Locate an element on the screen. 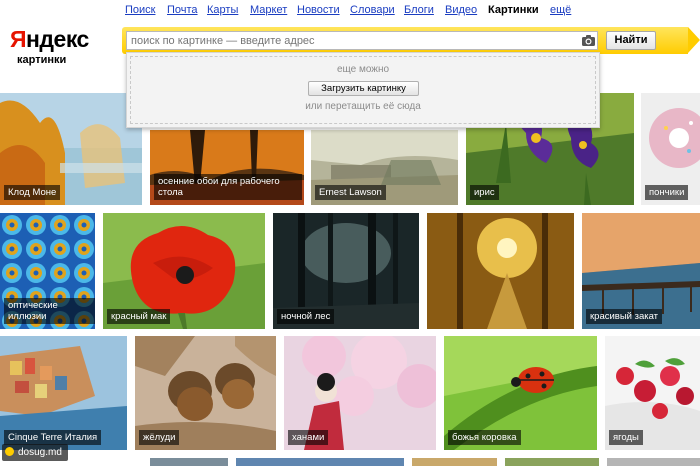 The image size is (700, 466). image-tile-autumn-wallpaper: осенние обои для рабочего стола is located at coordinates (227, 167).